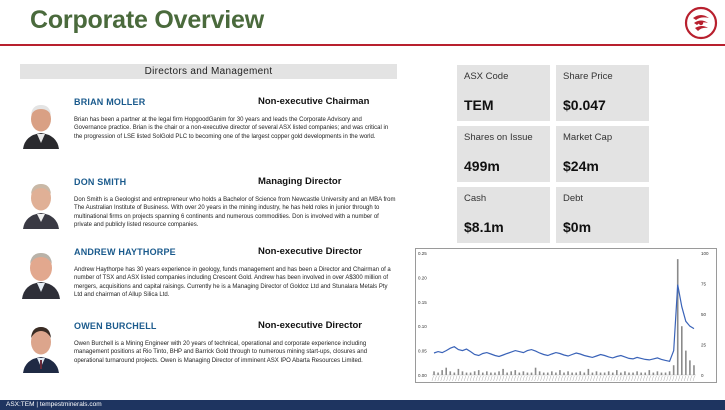  I want to click on page-title: Corporate Overview, so click(147, 20).